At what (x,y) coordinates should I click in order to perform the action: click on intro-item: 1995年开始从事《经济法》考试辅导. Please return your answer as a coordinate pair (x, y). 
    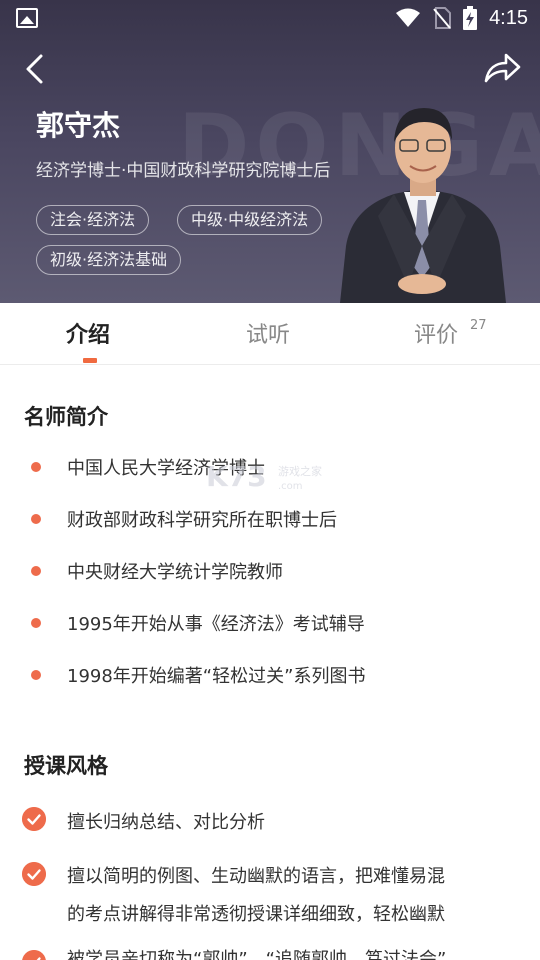
    Looking at the image, I should click on (216, 624).